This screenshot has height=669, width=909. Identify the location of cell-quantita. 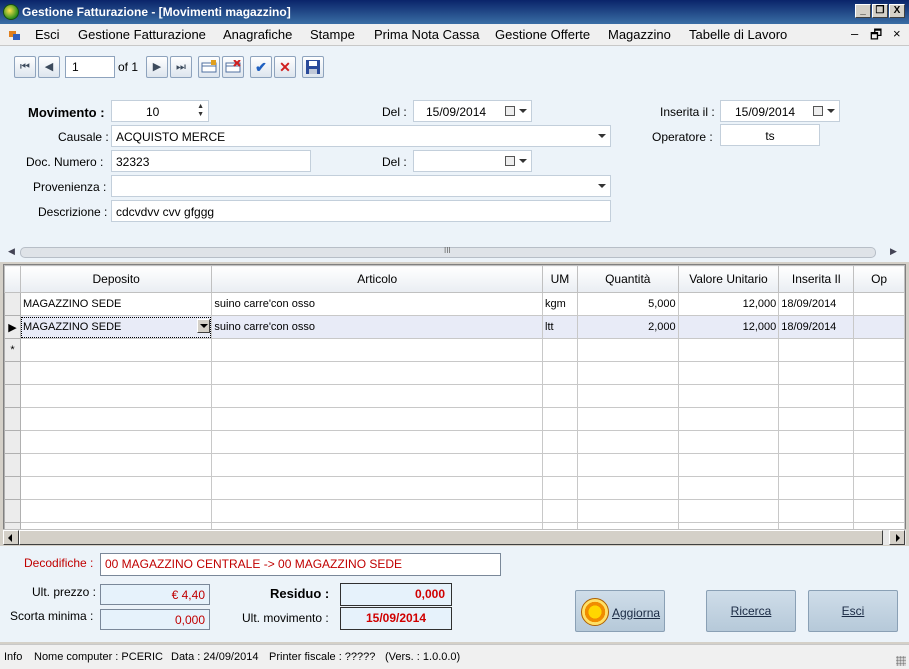
(627, 350).